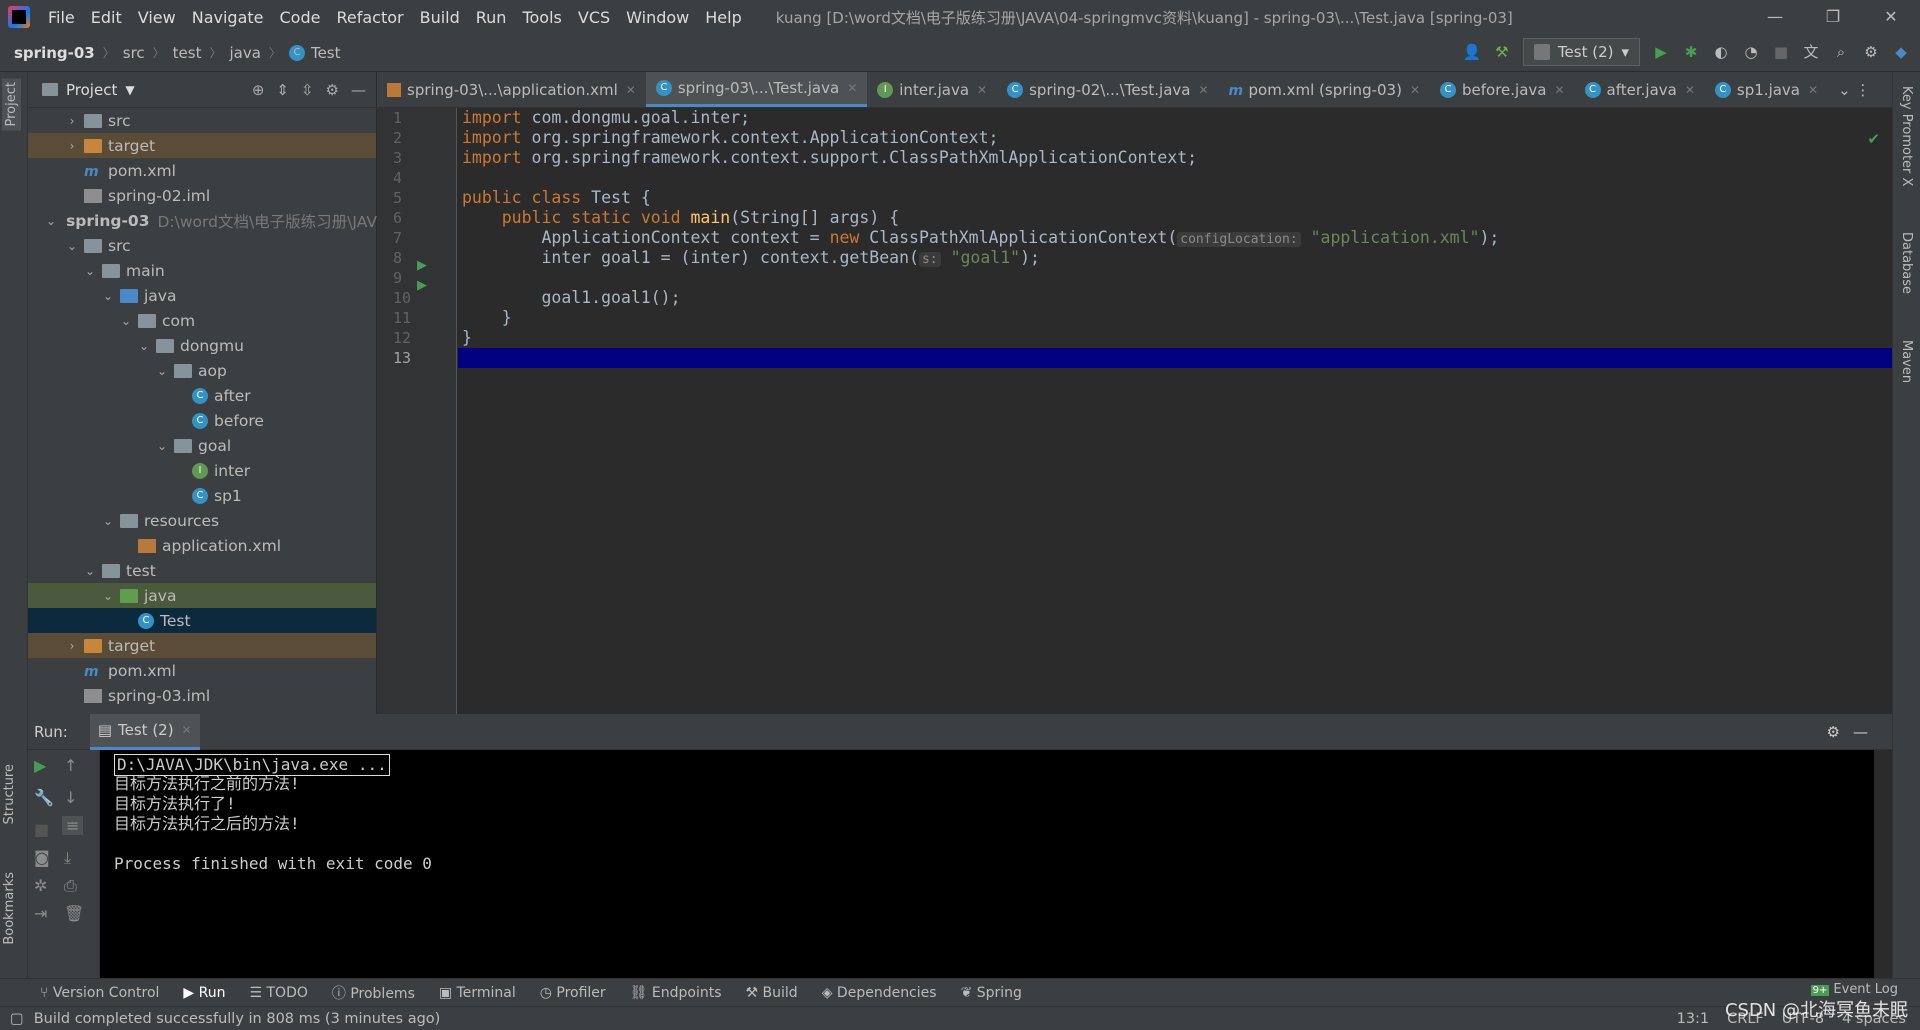 This screenshot has height=1030, width=1920. What do you see at coordinates (202, 195) in the screenshot?
I see `tree-node-spring-02-iml: spring-02.iml` at bounding box center [202, 195].